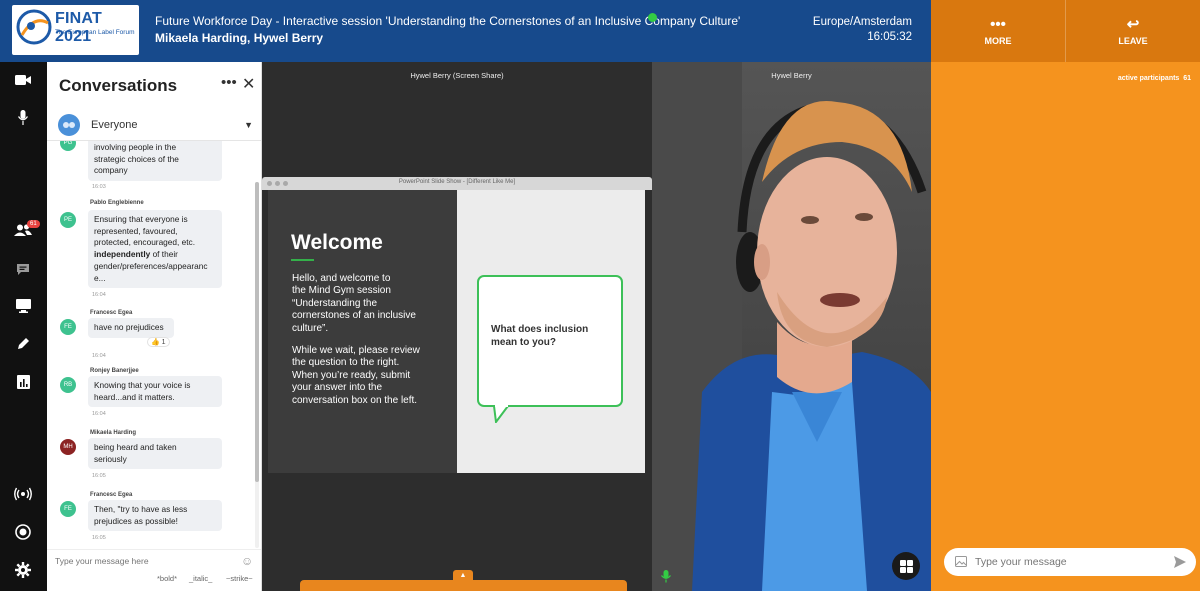  What do you see at coordinates (257, 332) in the screenshot?
I see `scrollbar-thumb` at bounding box center [257, 332].